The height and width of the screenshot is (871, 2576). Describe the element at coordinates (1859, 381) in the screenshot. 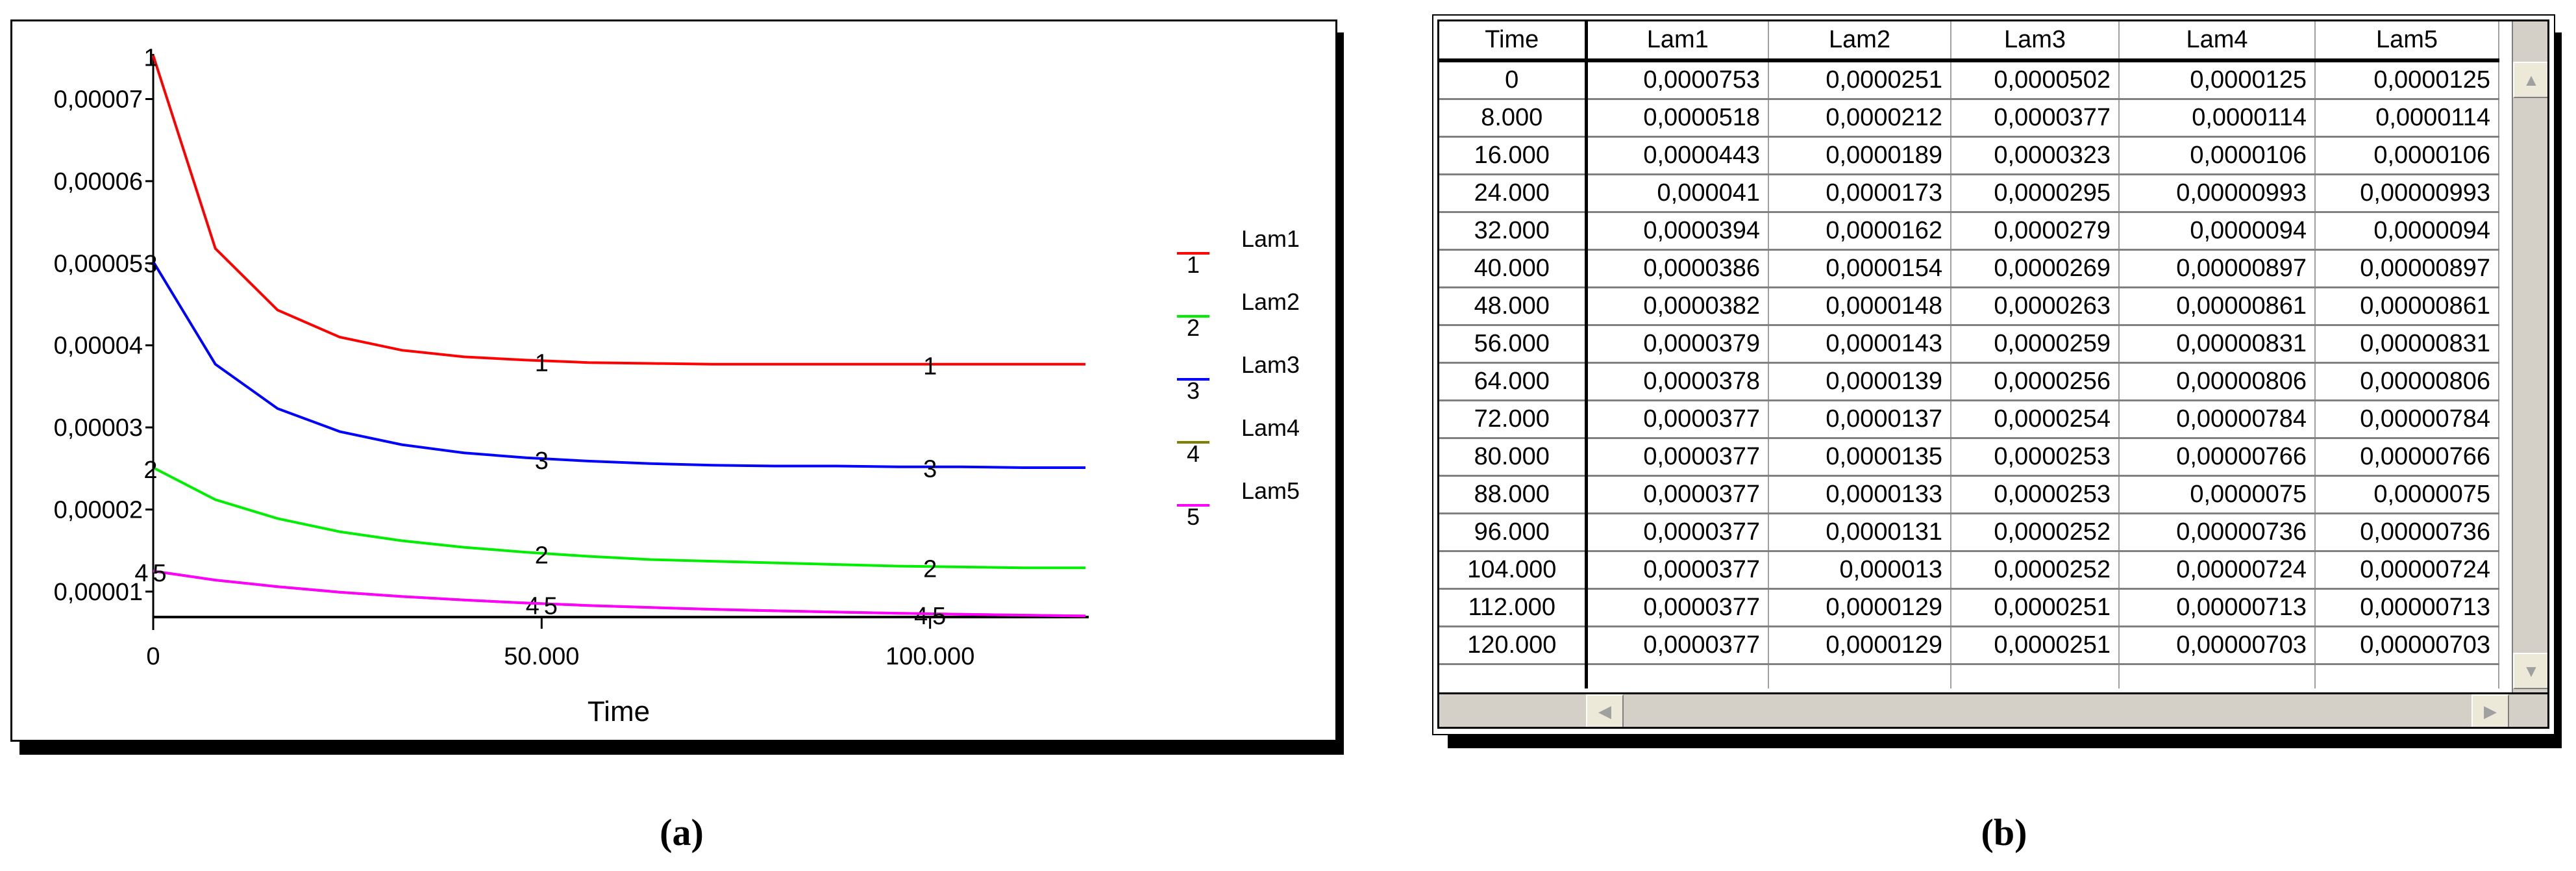

I see `cell-lam2: 0,0000139` at that location.